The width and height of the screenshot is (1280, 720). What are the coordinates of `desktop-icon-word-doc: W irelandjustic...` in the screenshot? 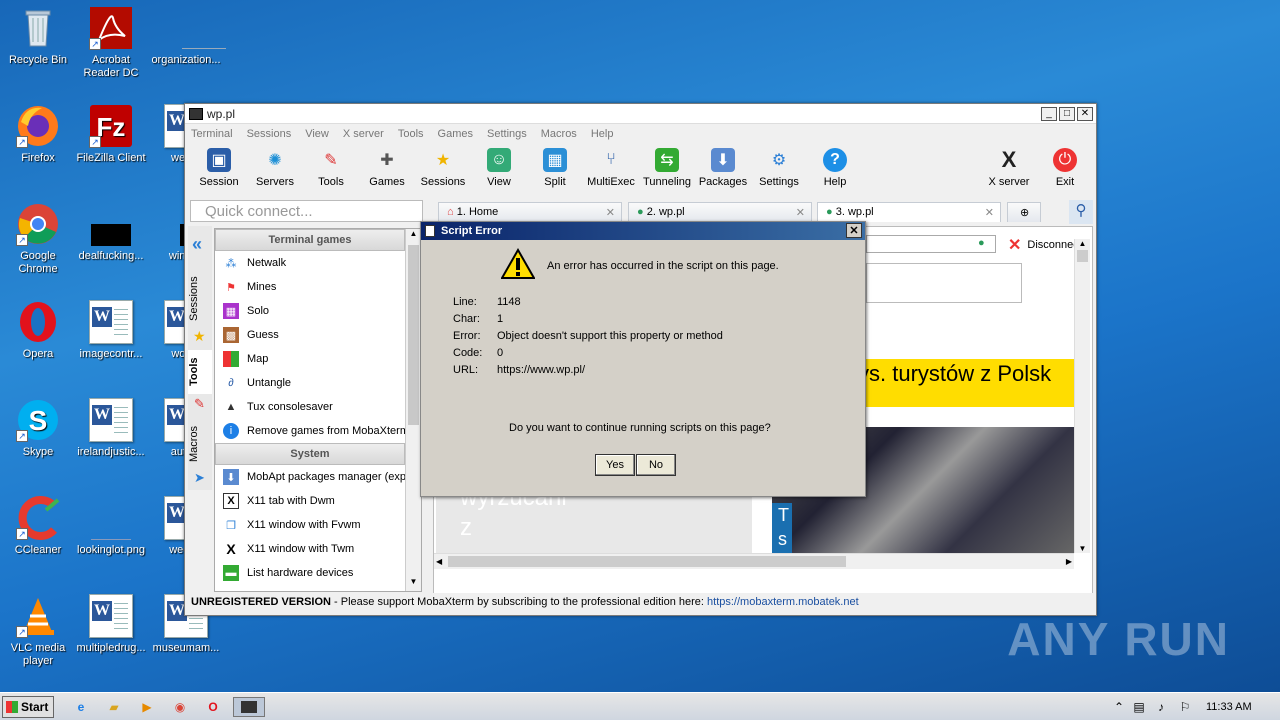 It's located at (111, 428).